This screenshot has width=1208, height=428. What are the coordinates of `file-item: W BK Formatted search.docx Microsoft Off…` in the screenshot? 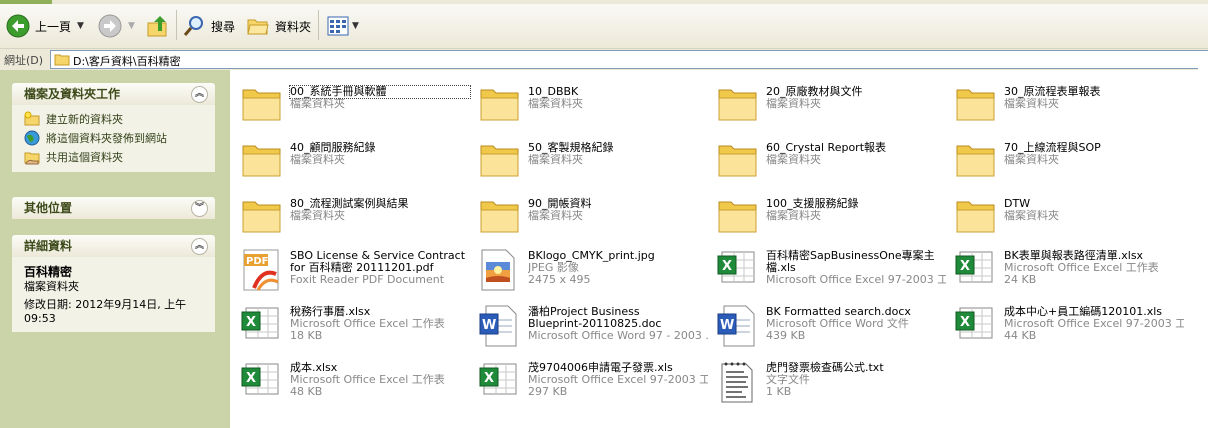 It's located at (829, 324).